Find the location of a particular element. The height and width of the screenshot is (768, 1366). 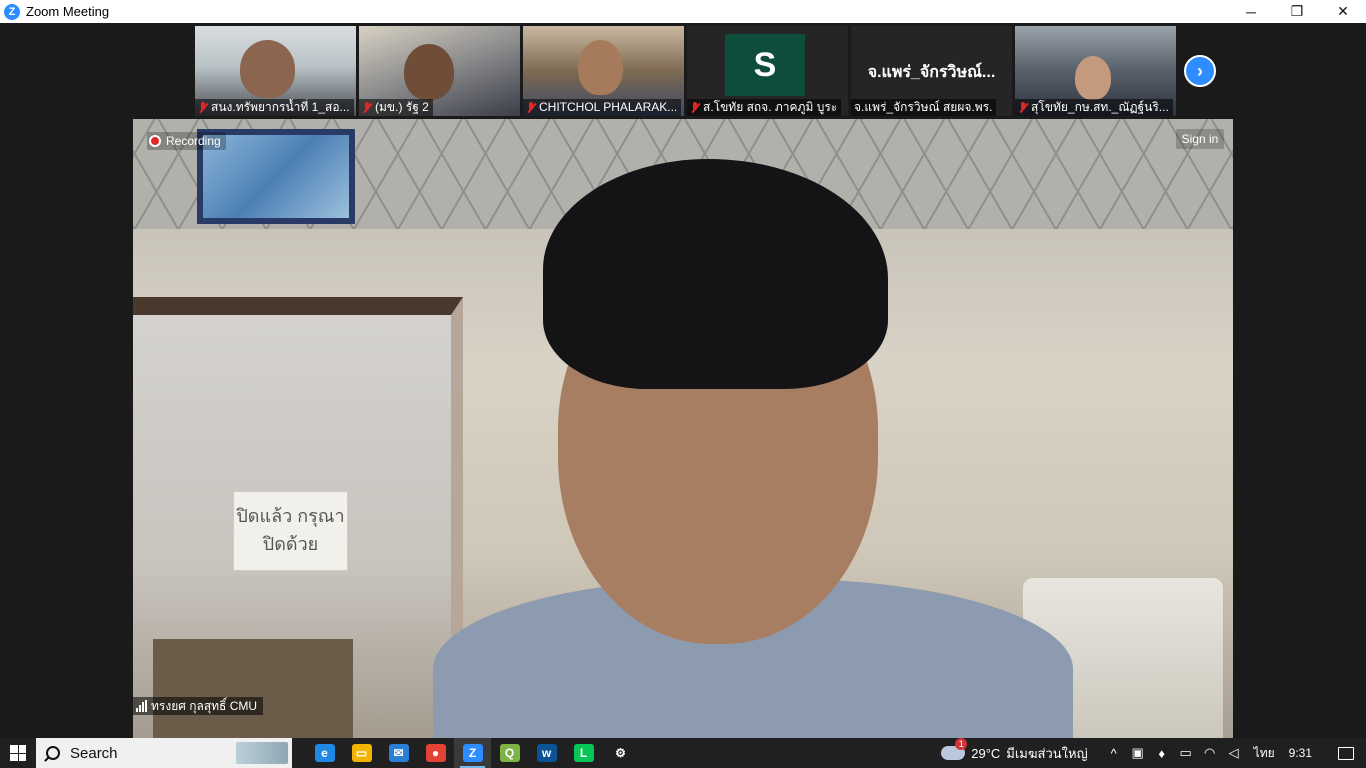

chrome-icon: ● is located at coordinates (435, 753).